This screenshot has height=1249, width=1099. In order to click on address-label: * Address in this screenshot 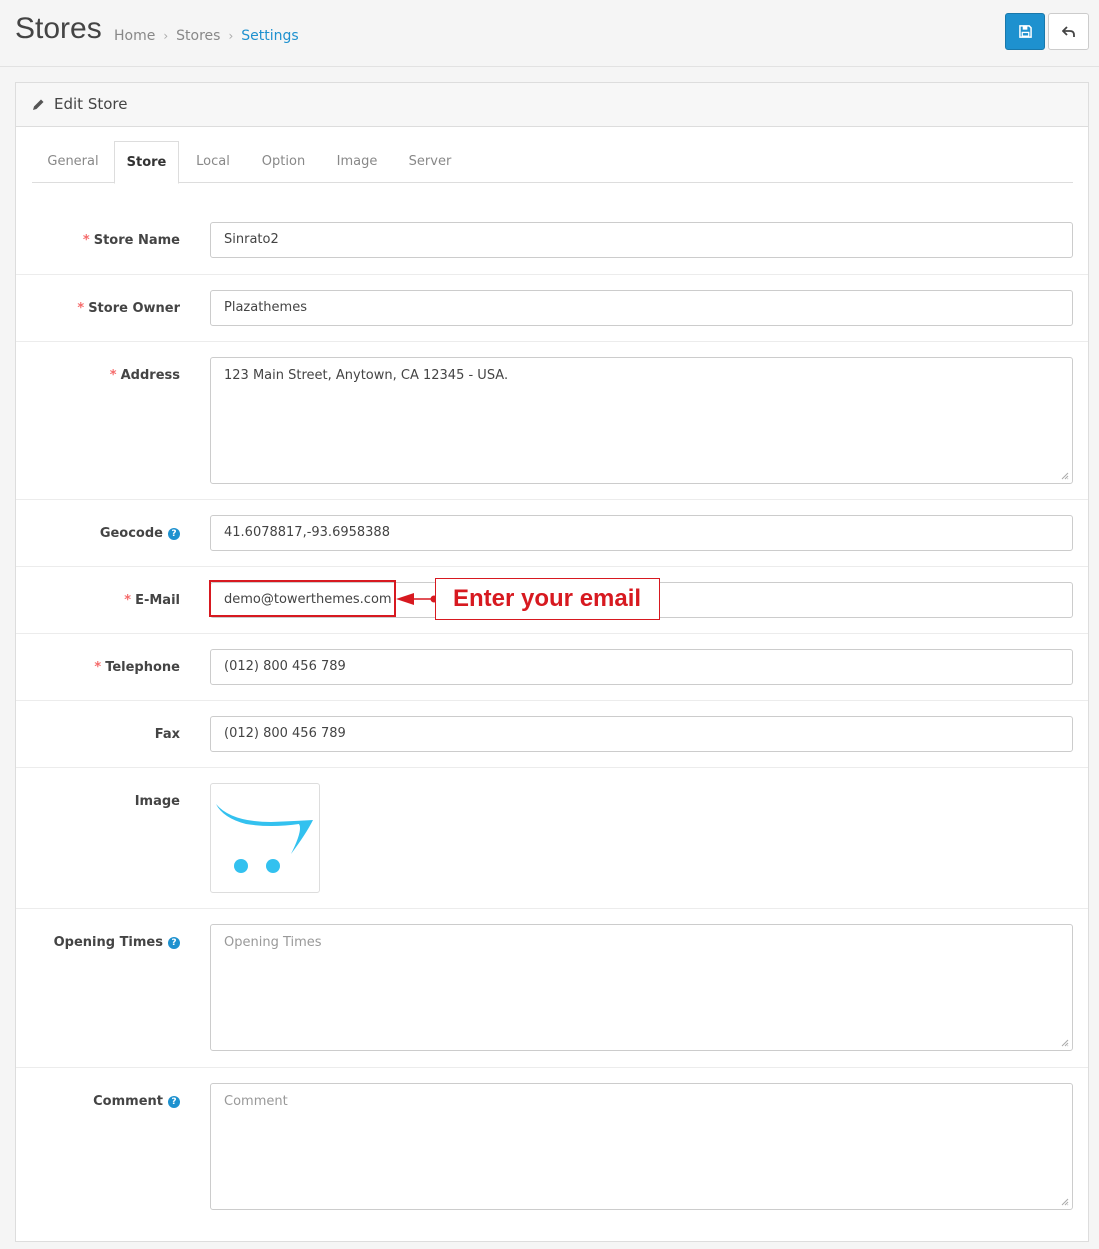, I will do `click(145, 375)`.